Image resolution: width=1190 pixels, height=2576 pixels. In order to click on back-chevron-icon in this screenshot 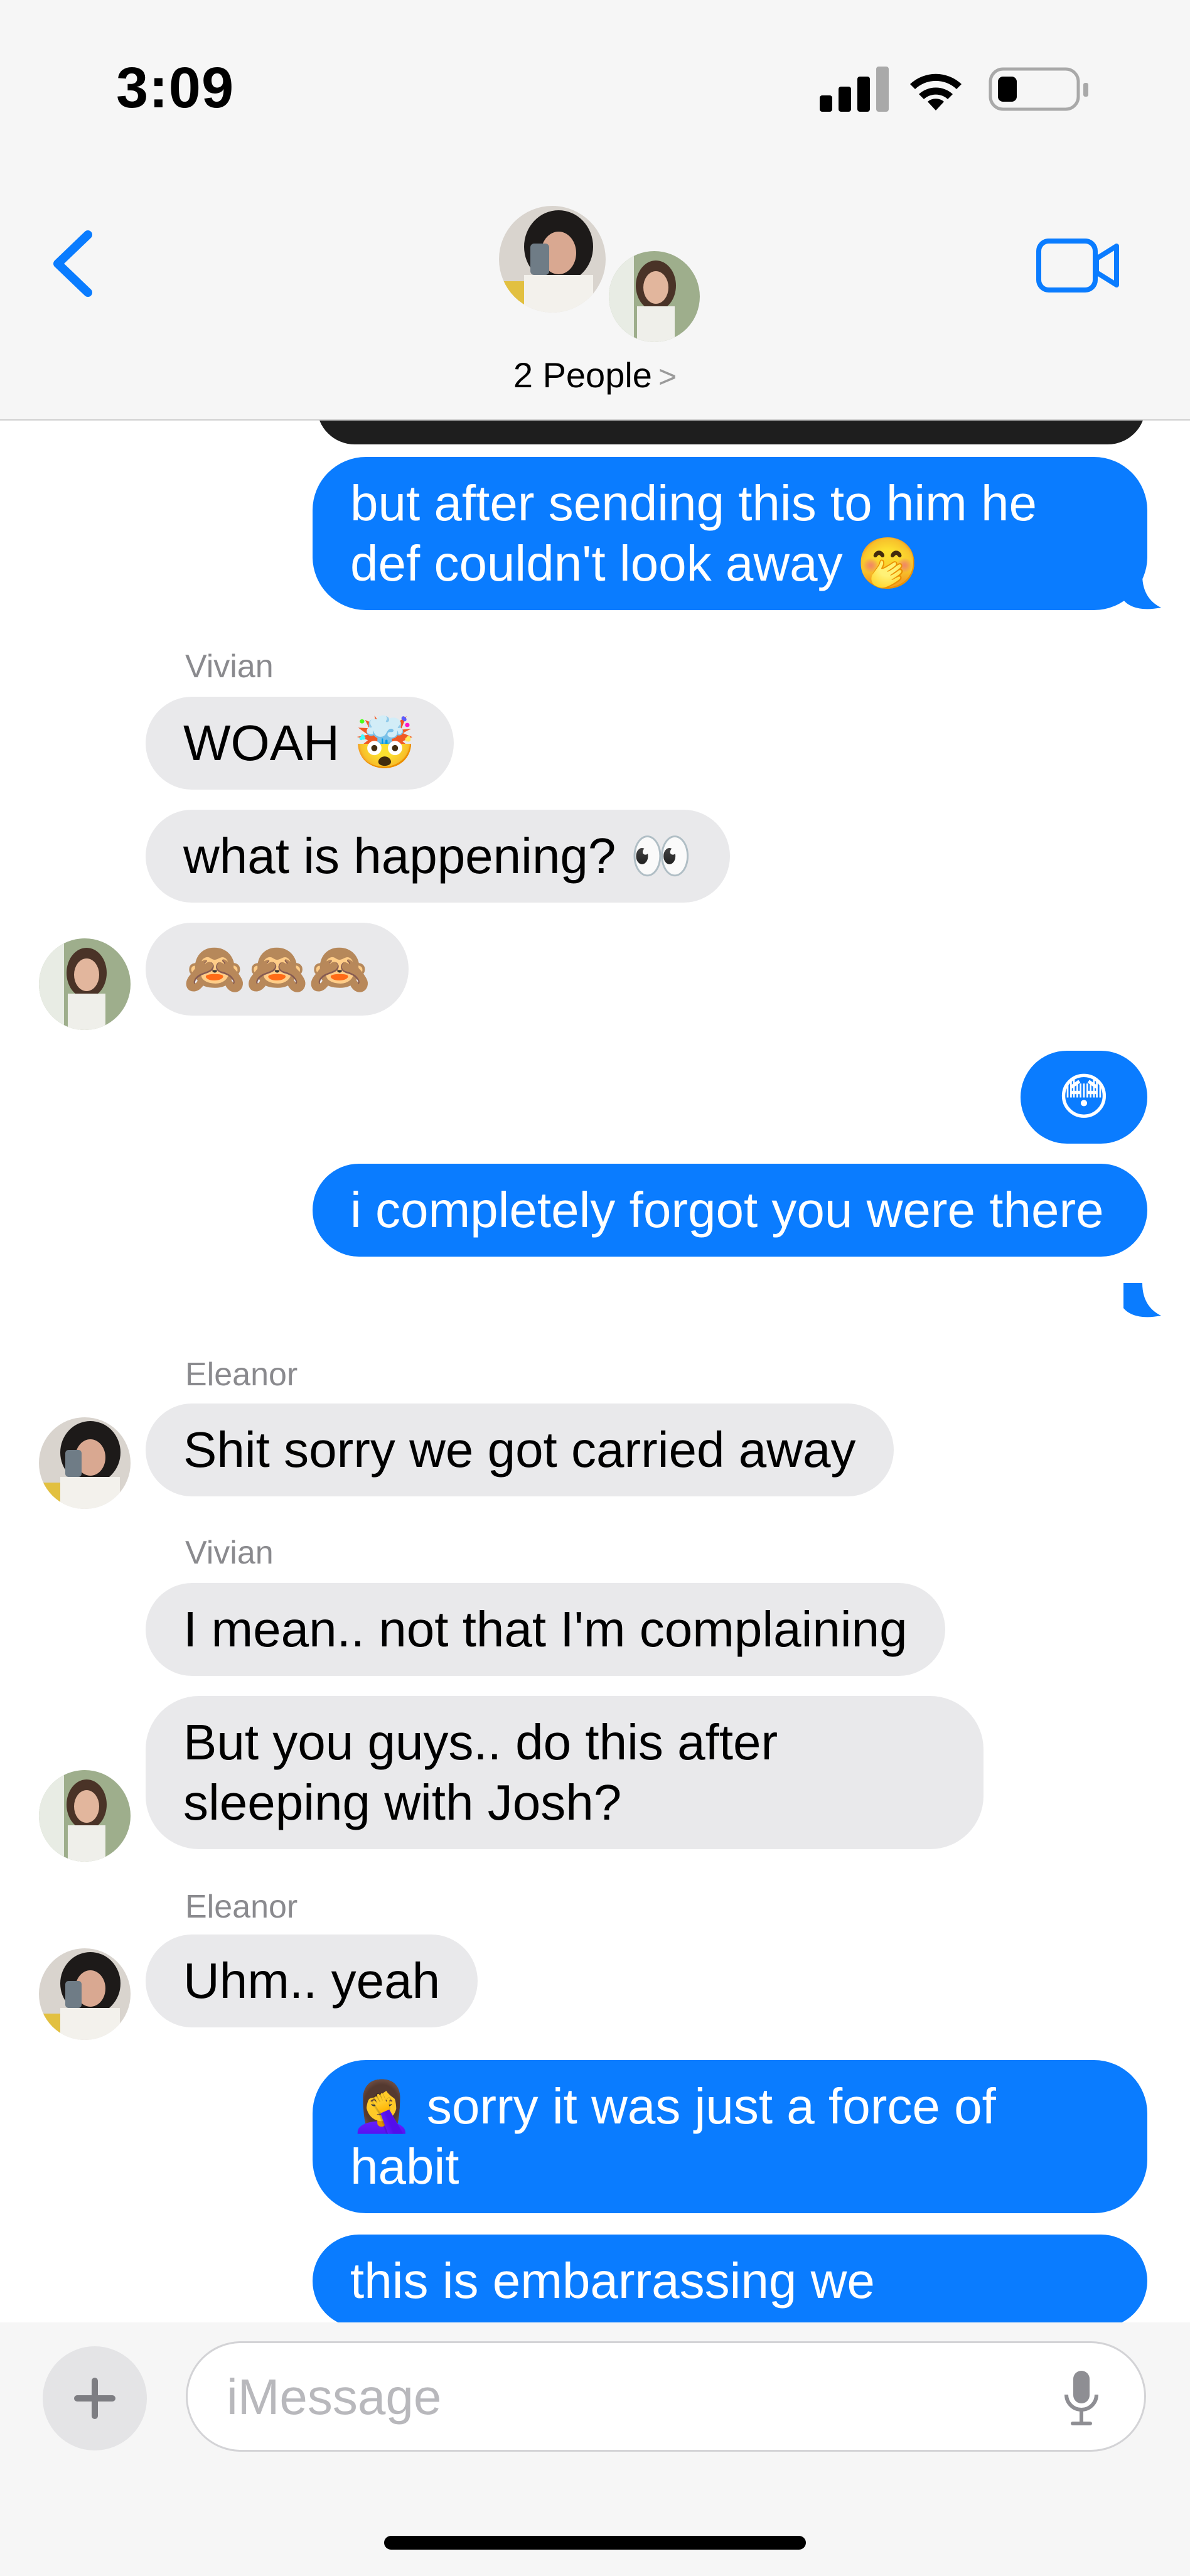, I will do `click(72, 263)`.